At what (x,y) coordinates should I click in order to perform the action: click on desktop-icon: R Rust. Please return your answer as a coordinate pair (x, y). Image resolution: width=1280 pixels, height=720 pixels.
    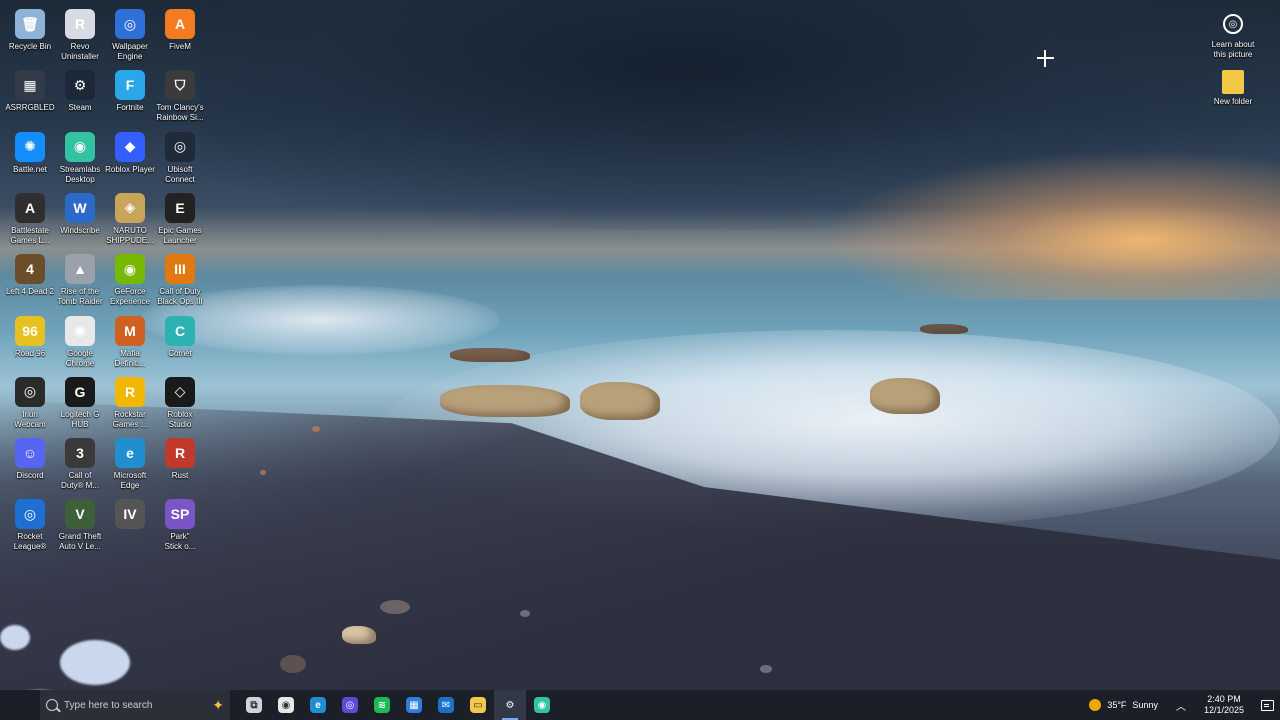
    Looking at the image, I should click on (180, 459).